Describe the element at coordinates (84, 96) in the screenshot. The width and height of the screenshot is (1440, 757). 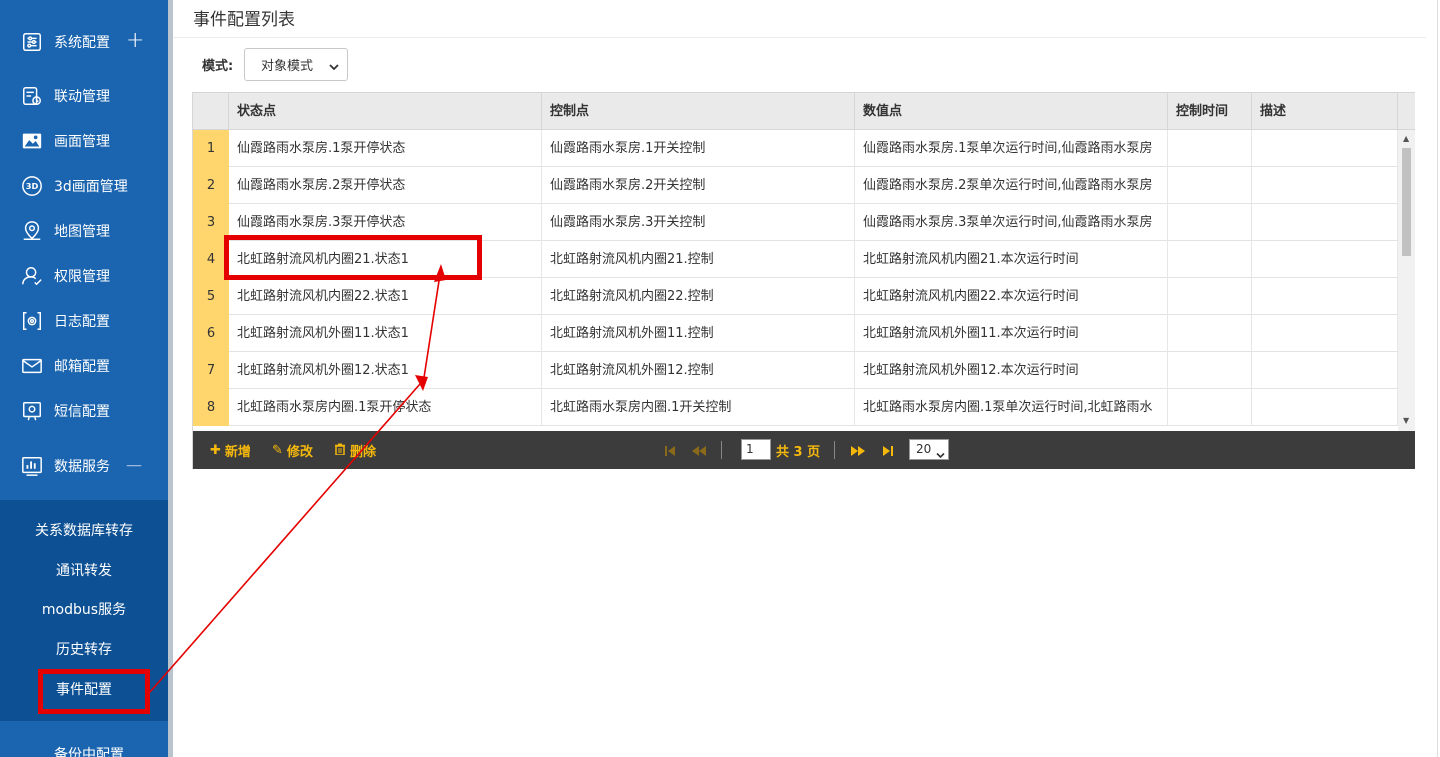
I see `nav-linkage: 联动管理` at that location.